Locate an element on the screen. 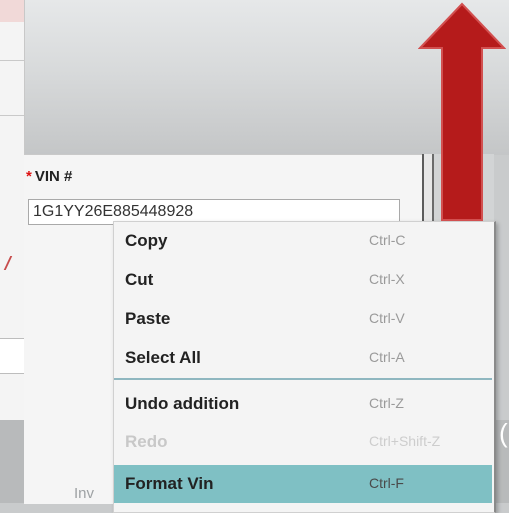 This screenshot has width=509, height=513. vin-label-text: VIN # is located at coordinates (53, 176).